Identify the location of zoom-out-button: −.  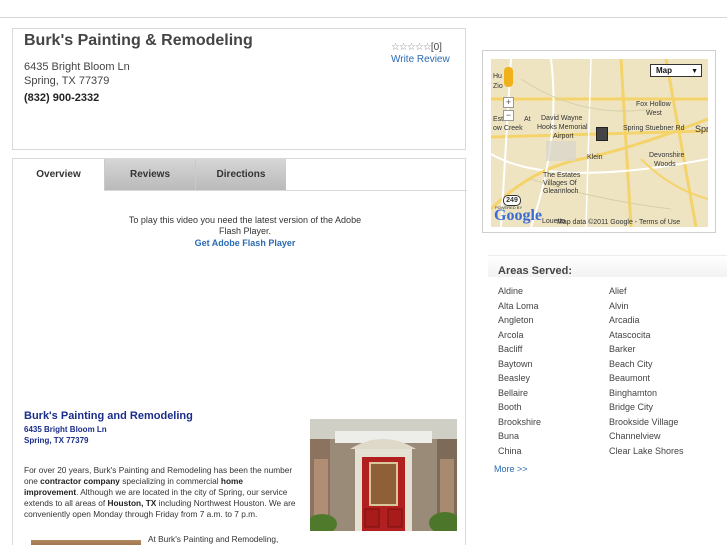
(508, 115).